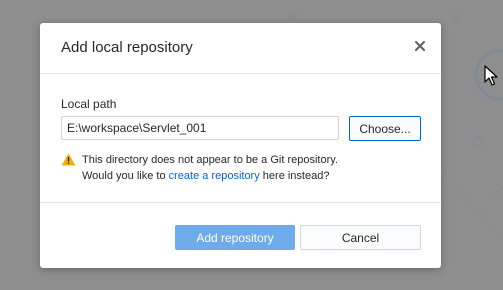  What do you see at coordinates (200, 128) in the screenshot?
I see `local-path-input` at bounding box center [200, 128].